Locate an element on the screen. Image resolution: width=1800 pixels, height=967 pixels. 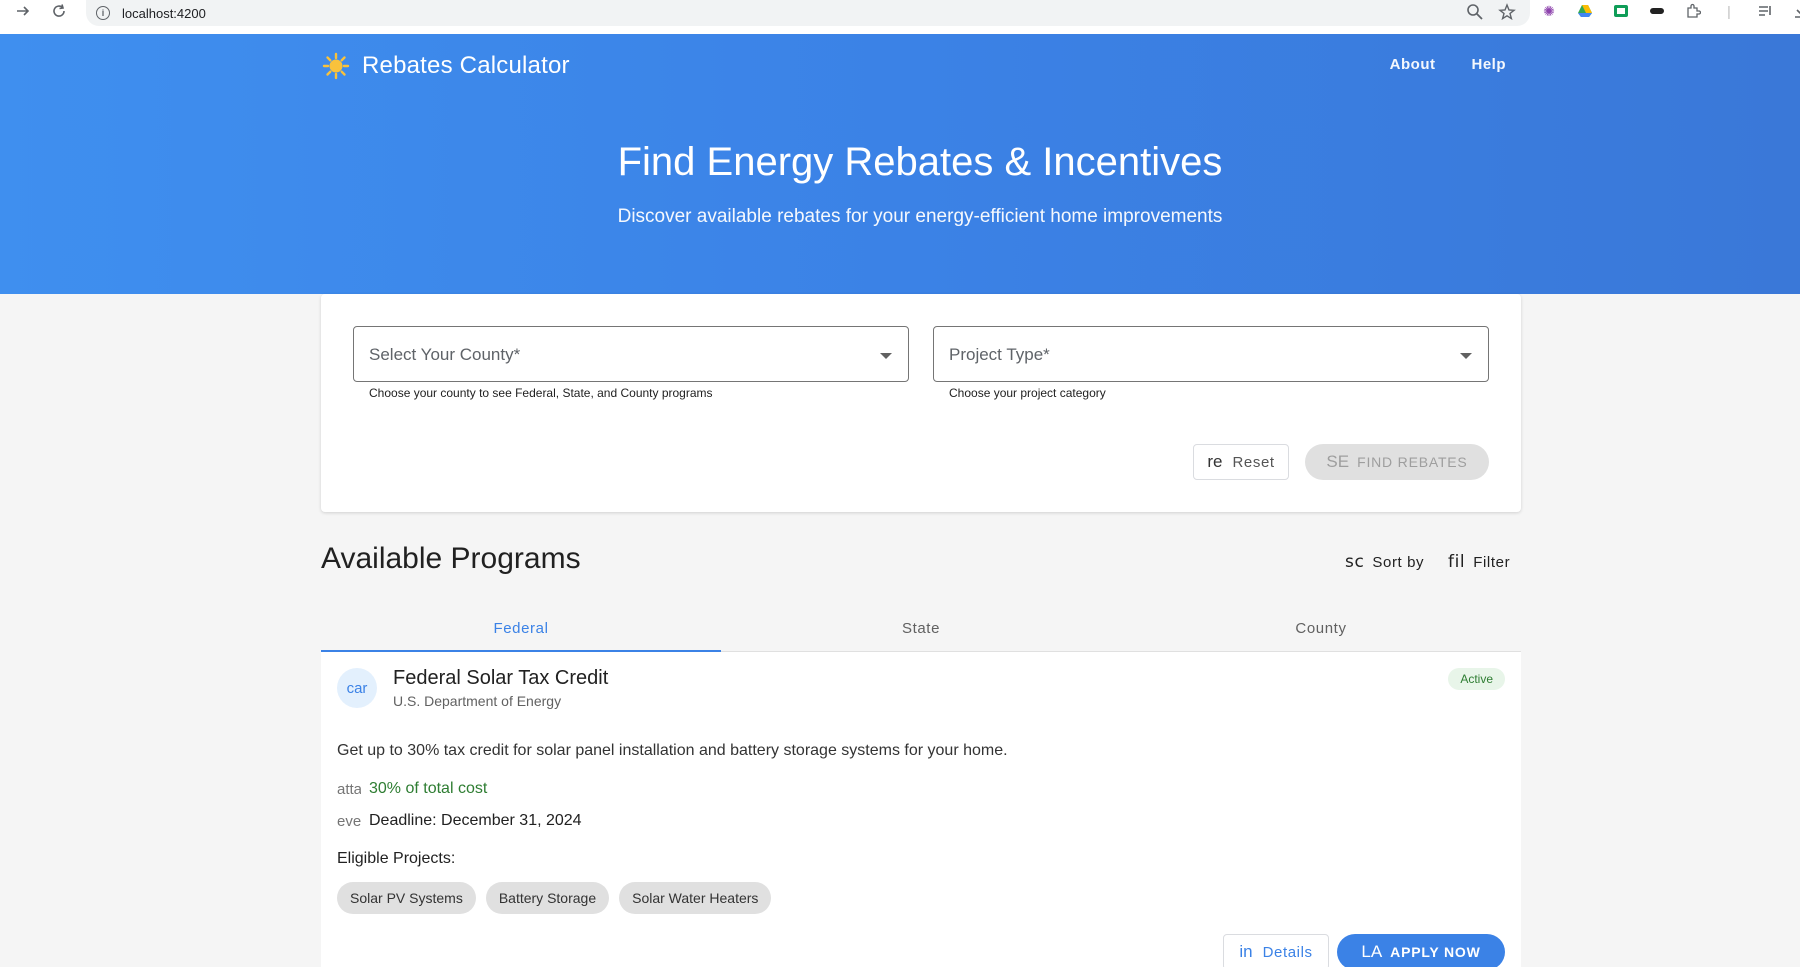
nav-help-link: Help is located at coordinates (1488, 64).